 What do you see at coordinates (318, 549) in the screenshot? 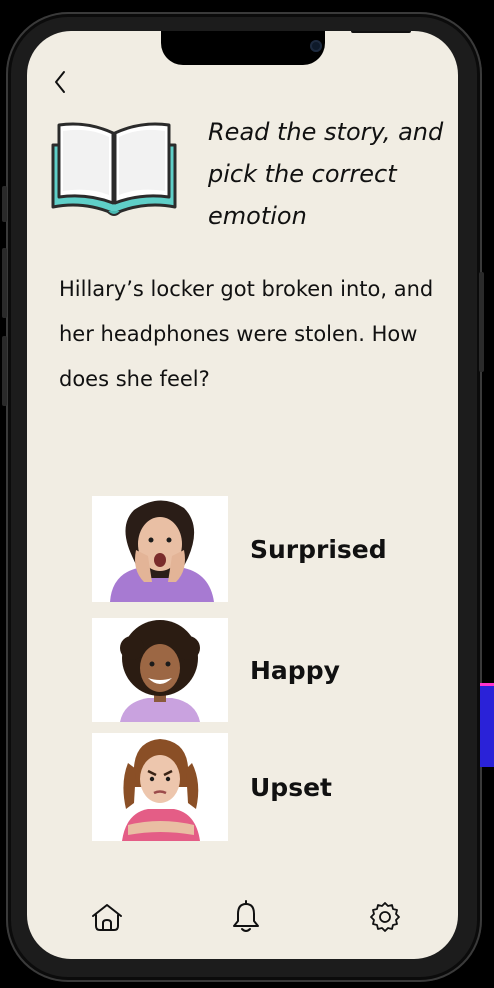
I see `option-label-surprised: Surprised` at bounding box center [318, 549].